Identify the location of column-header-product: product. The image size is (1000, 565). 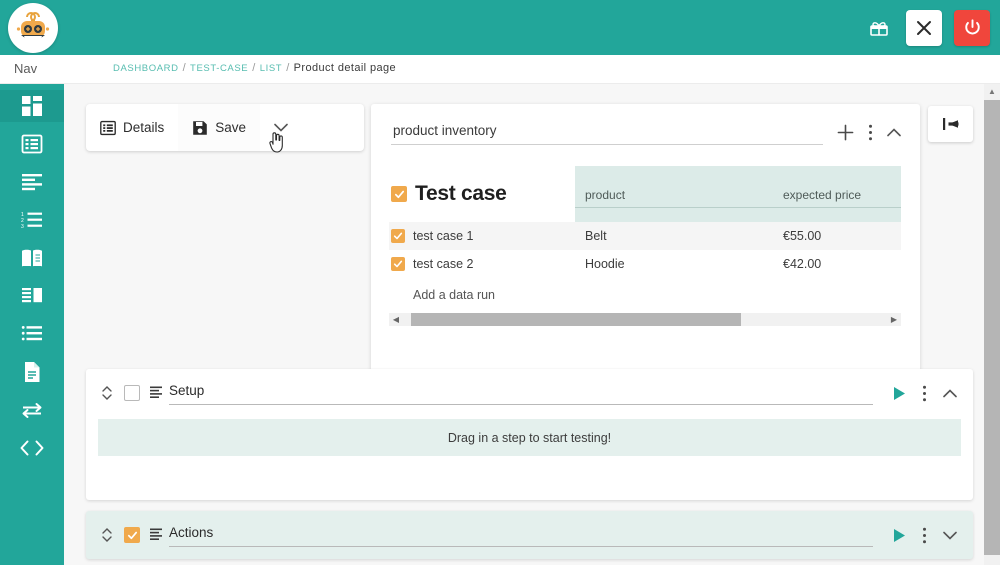
(675, 198).